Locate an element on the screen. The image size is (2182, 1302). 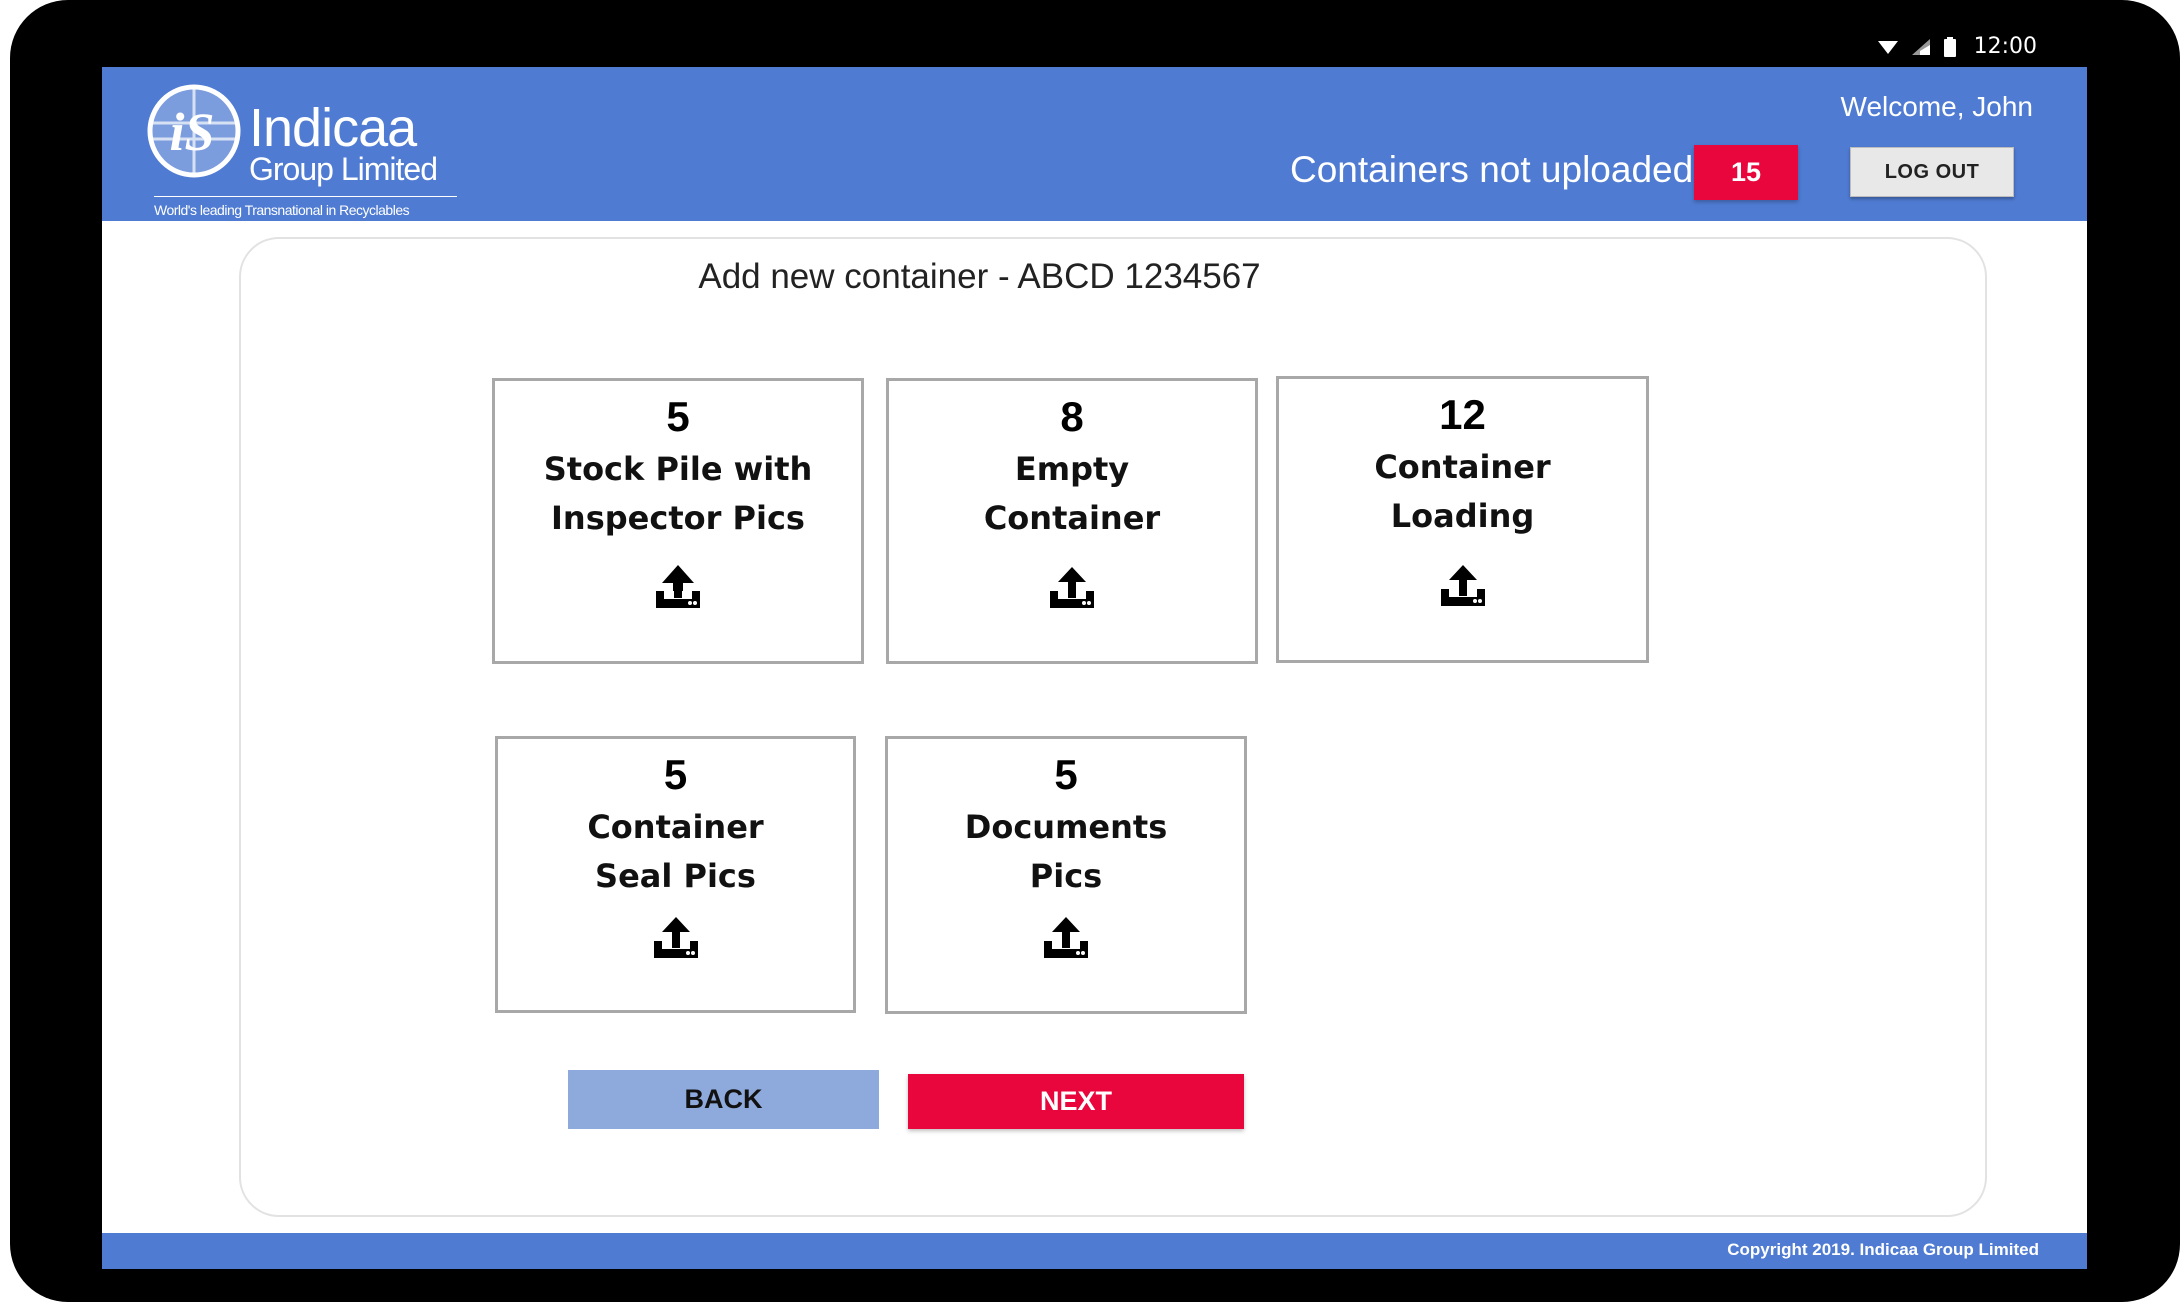
logout-button: LOG OUT is located at coordinates (1932, 172).